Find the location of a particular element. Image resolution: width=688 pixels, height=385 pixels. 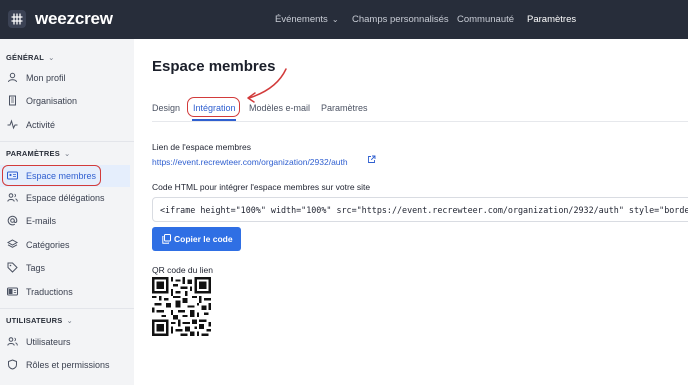

section-parametres-title: PARAMÈTRES is located at coordinates (33, 153).